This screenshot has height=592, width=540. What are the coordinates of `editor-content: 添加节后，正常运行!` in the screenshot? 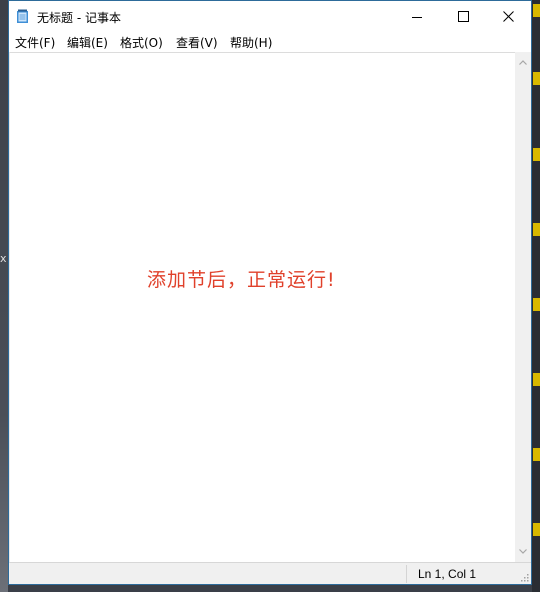 It's located at (241, 280).